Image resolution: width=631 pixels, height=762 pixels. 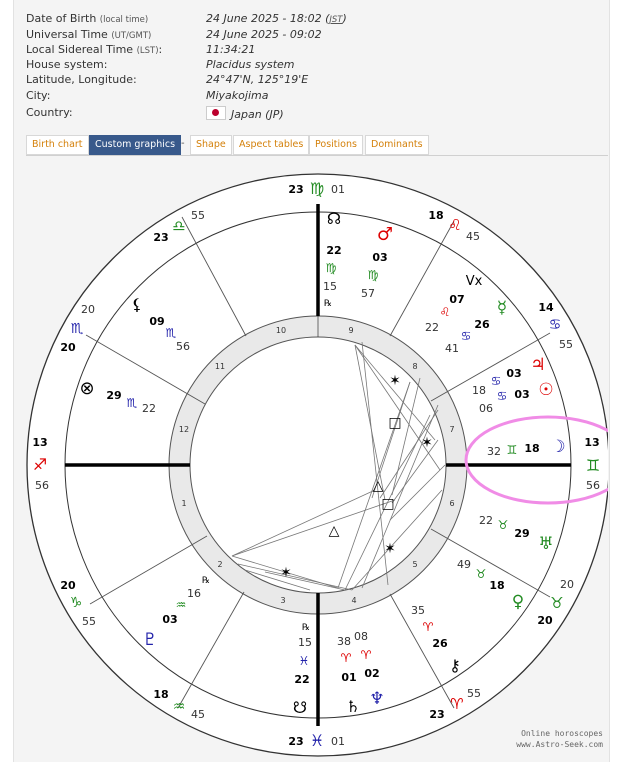 I want to click on tab-shape: Shape, so click(x=211, y=145).